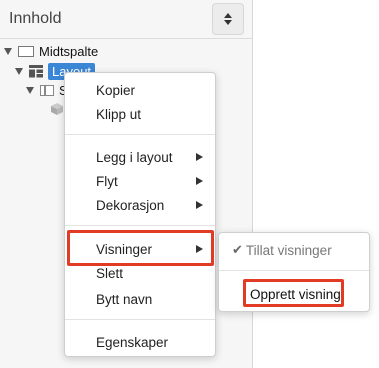 This screenshot has width=379, height=368. Describe the element at coordinates (126, 38) in the screenshot. I see `panel-divider` at that location.